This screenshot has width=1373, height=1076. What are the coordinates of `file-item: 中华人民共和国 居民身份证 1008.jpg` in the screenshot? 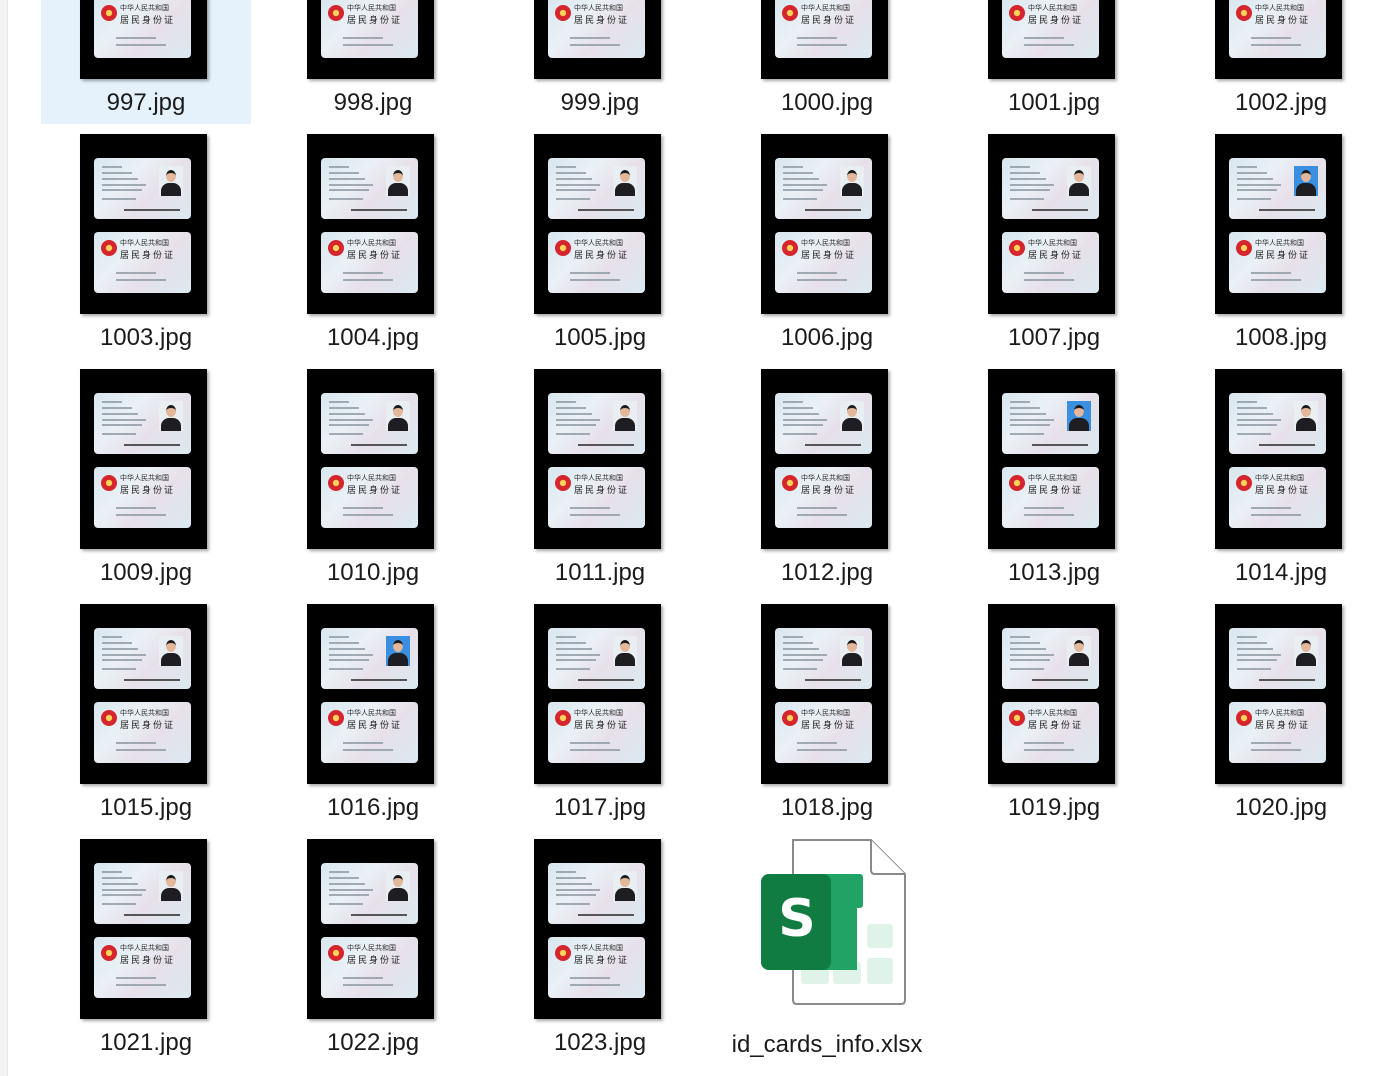 It's located at (1274, 241).